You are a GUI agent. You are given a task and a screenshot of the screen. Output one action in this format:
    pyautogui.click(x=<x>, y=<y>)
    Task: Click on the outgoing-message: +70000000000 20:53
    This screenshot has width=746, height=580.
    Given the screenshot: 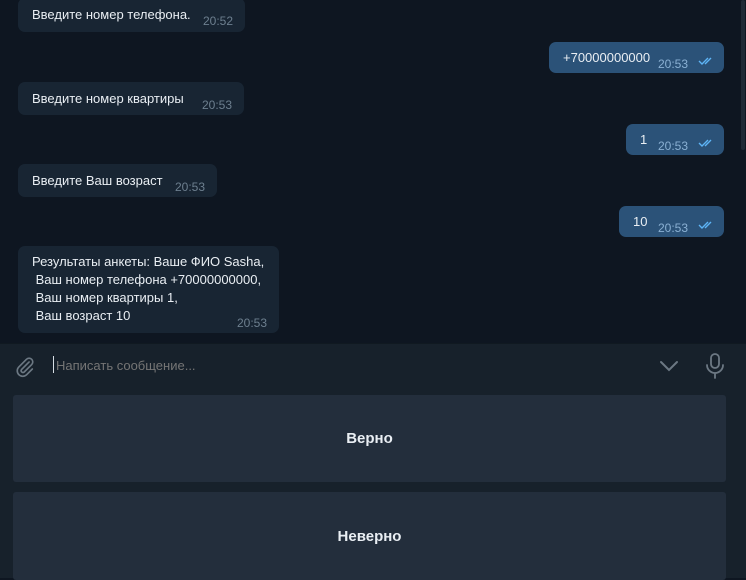 What is the action you would take?
    pyautogui.click(x=636, y=57)
    